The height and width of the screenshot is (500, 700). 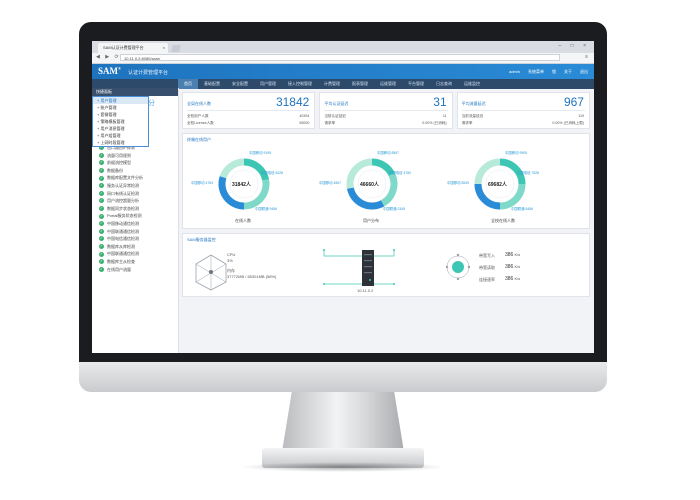 I want to click on row-label: 全校用户人数, so click(x=198, y=116).